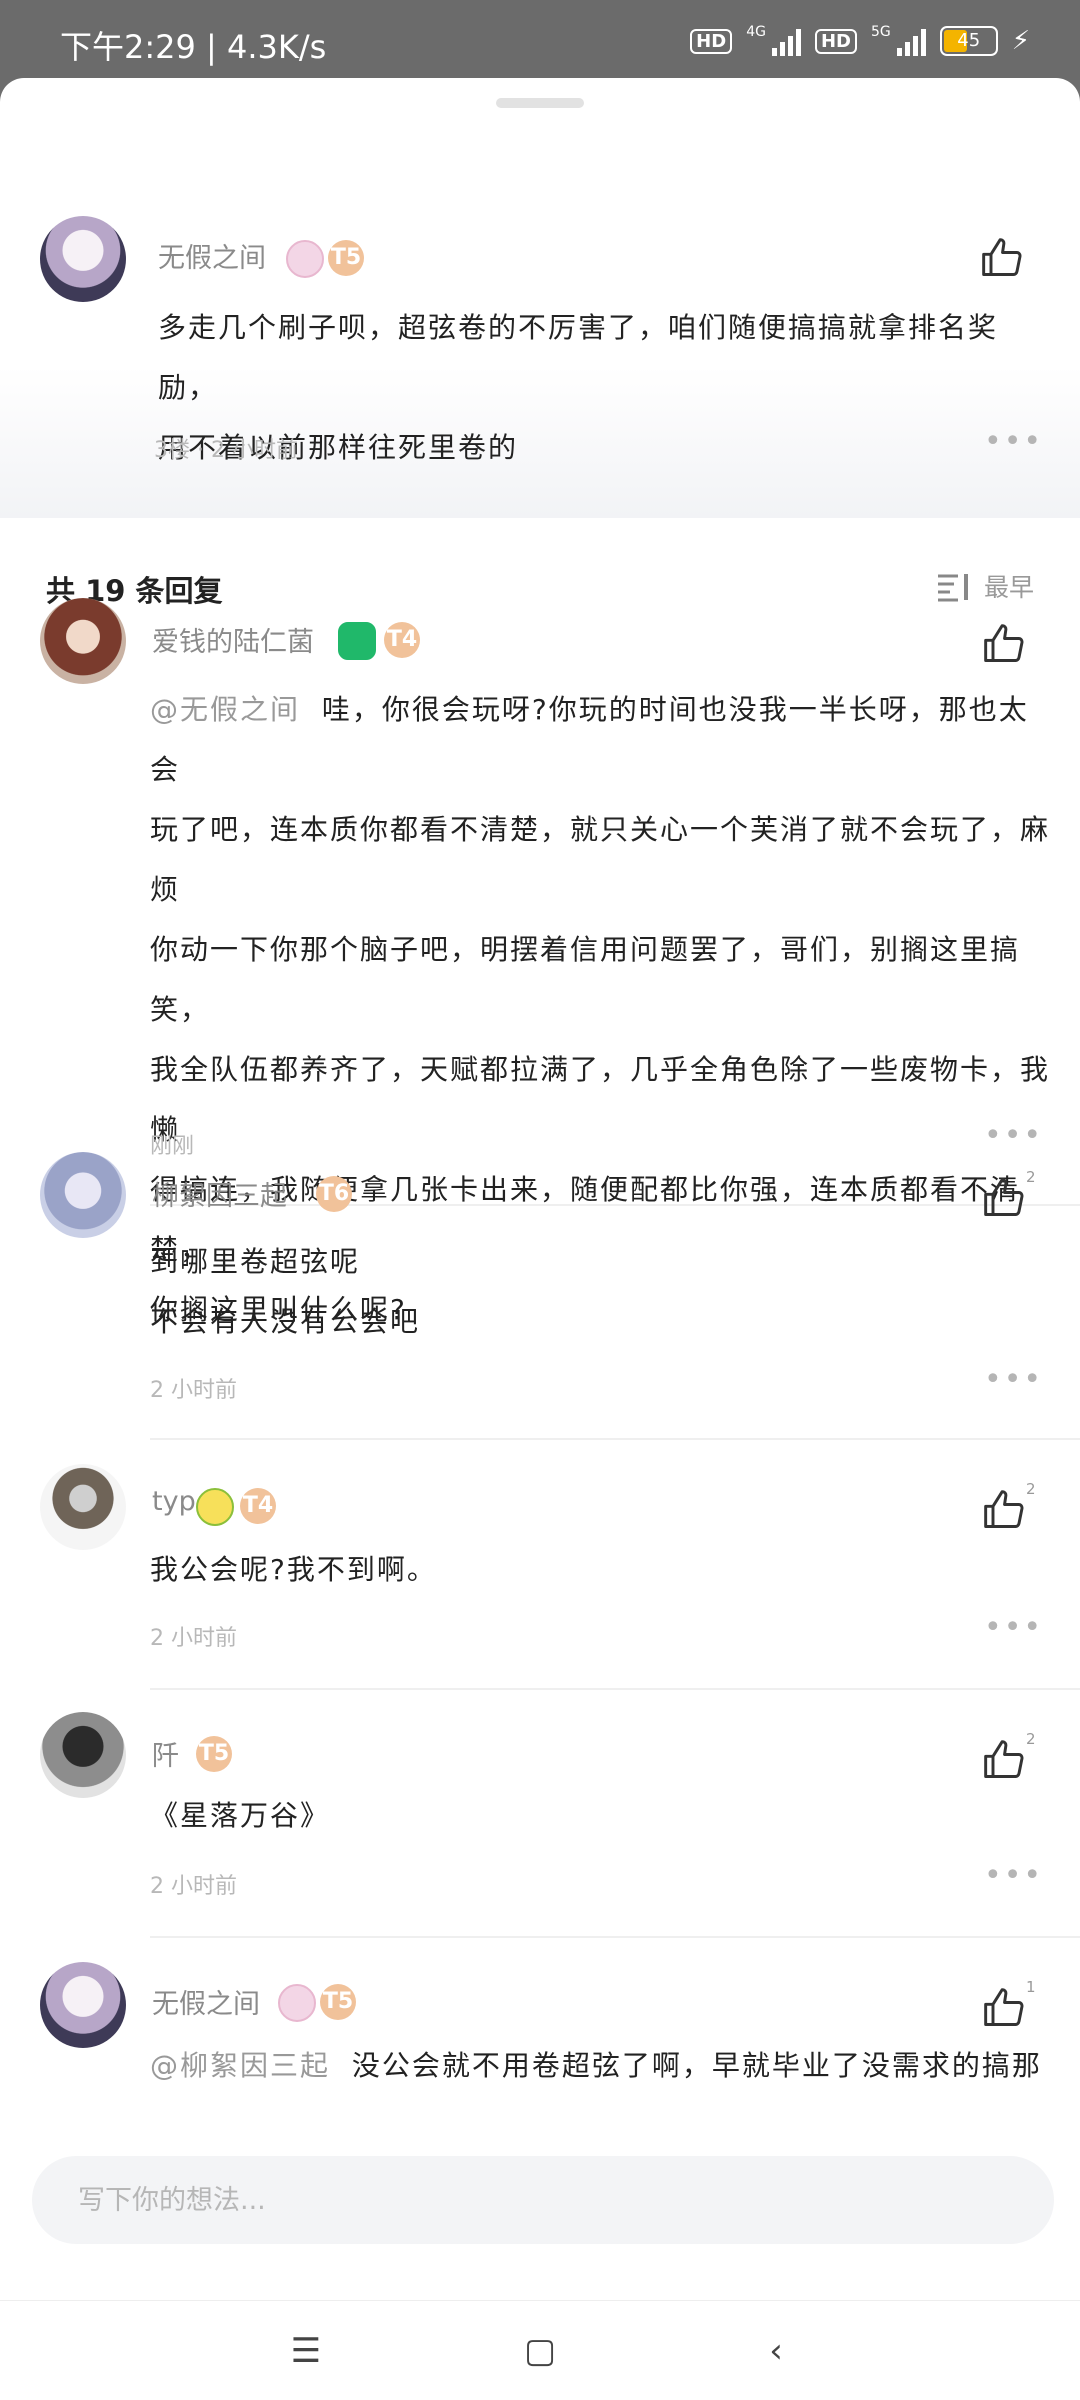 This screenshot has width=1080, height=2400. What do you see at coordinates (590, 1570) in the screenshot?
I see `comment-text: 我公会呢?我不到啊。` at bounding box center [590, 1570].